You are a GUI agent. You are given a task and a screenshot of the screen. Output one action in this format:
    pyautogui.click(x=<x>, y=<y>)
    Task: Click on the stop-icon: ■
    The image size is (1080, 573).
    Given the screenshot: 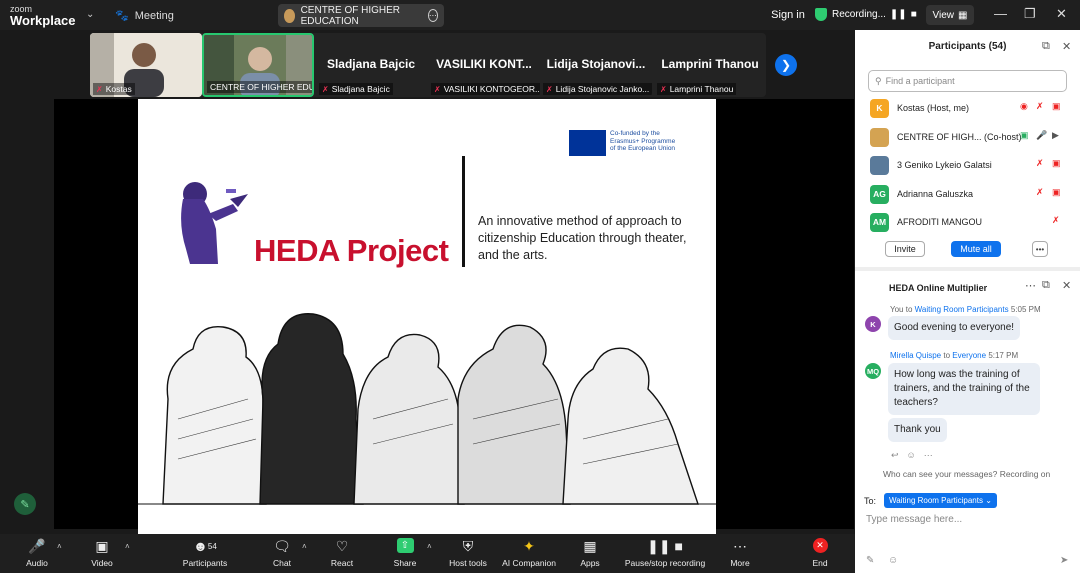 What is the action you would take?
    pyautogui.click(x=914, y=14)
    